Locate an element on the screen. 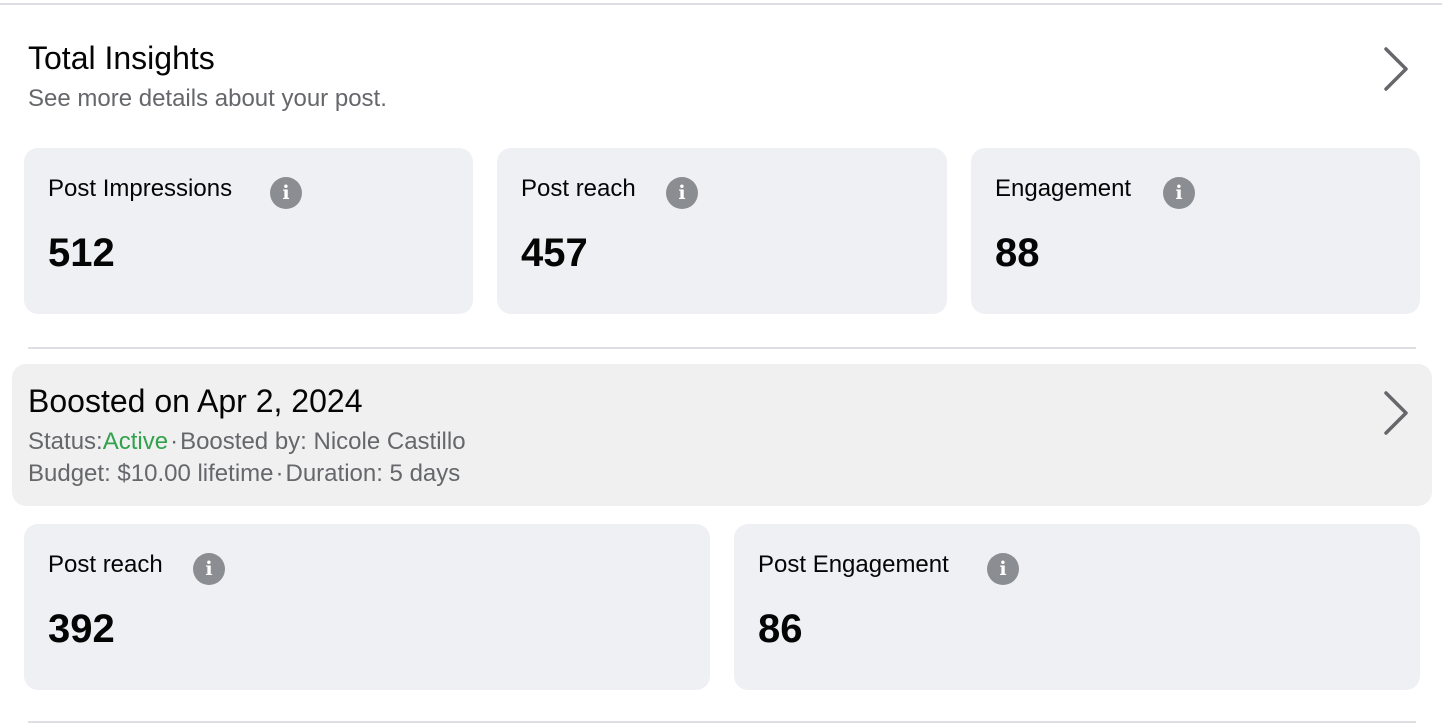 Image resolution: width=1442 pixels, height=724 pixels. status-value: Active is located at coordinates (135, 441).